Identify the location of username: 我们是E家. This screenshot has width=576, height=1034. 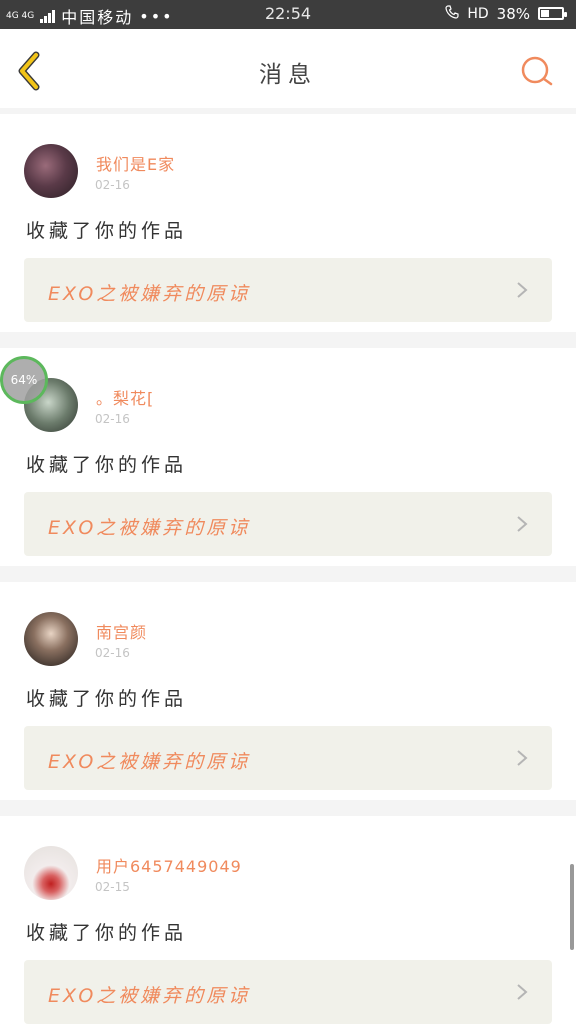
(135, 163).